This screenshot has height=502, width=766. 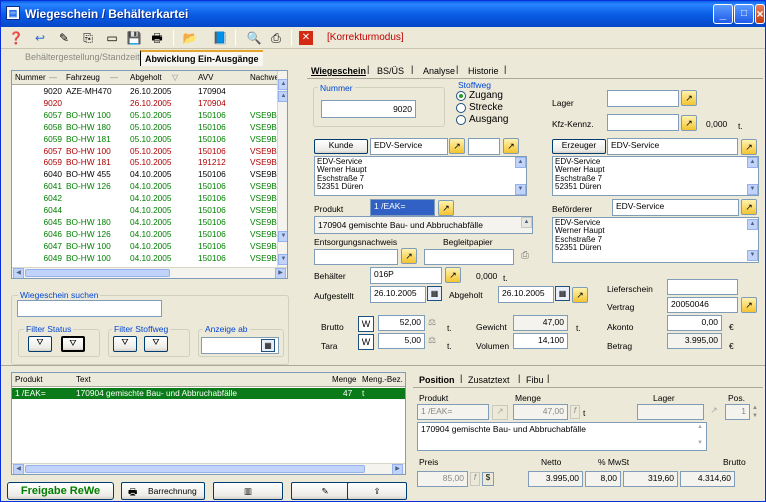 What do you see at coordinates (760, 14) in the screenshot?
I see `close-button: ×` at bounding box center [760, 14].